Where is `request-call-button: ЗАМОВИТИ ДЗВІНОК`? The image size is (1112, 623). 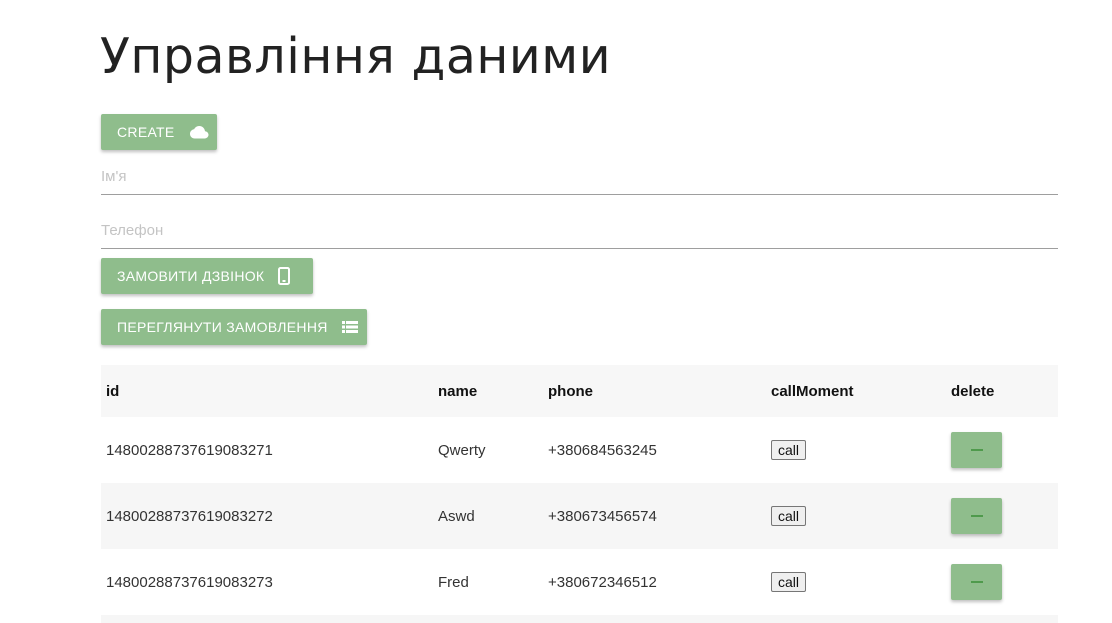 request-call-button: ЗАМОВИТИ ДЗВІНОК is located at coordinates (207, 276).